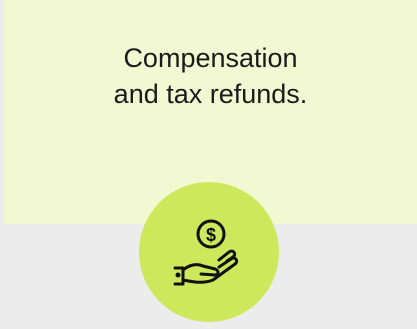 This screenshot has width=417, height=329. What do you see at coordinates (210, 58) in the screenshot?
I see `feature-title-line-1: Compensation` at bounding box center [210, 58].